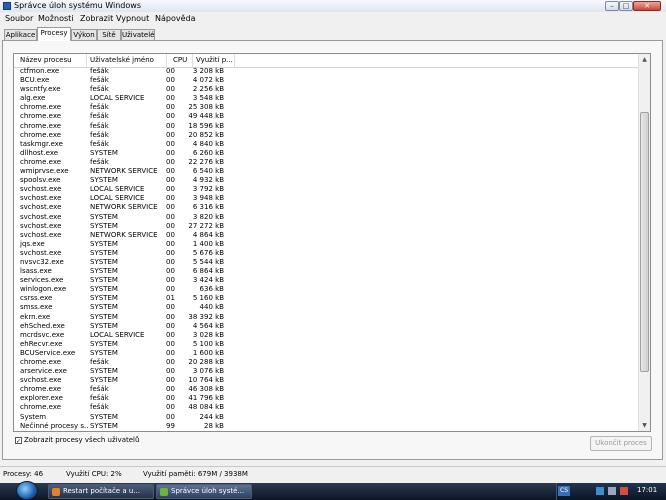 Image resolution: width=666 pixels, height=500 pixels. I want to click on table-row: svchost.exe SYSTEM 00 27 272 kB, so click(326, 226).